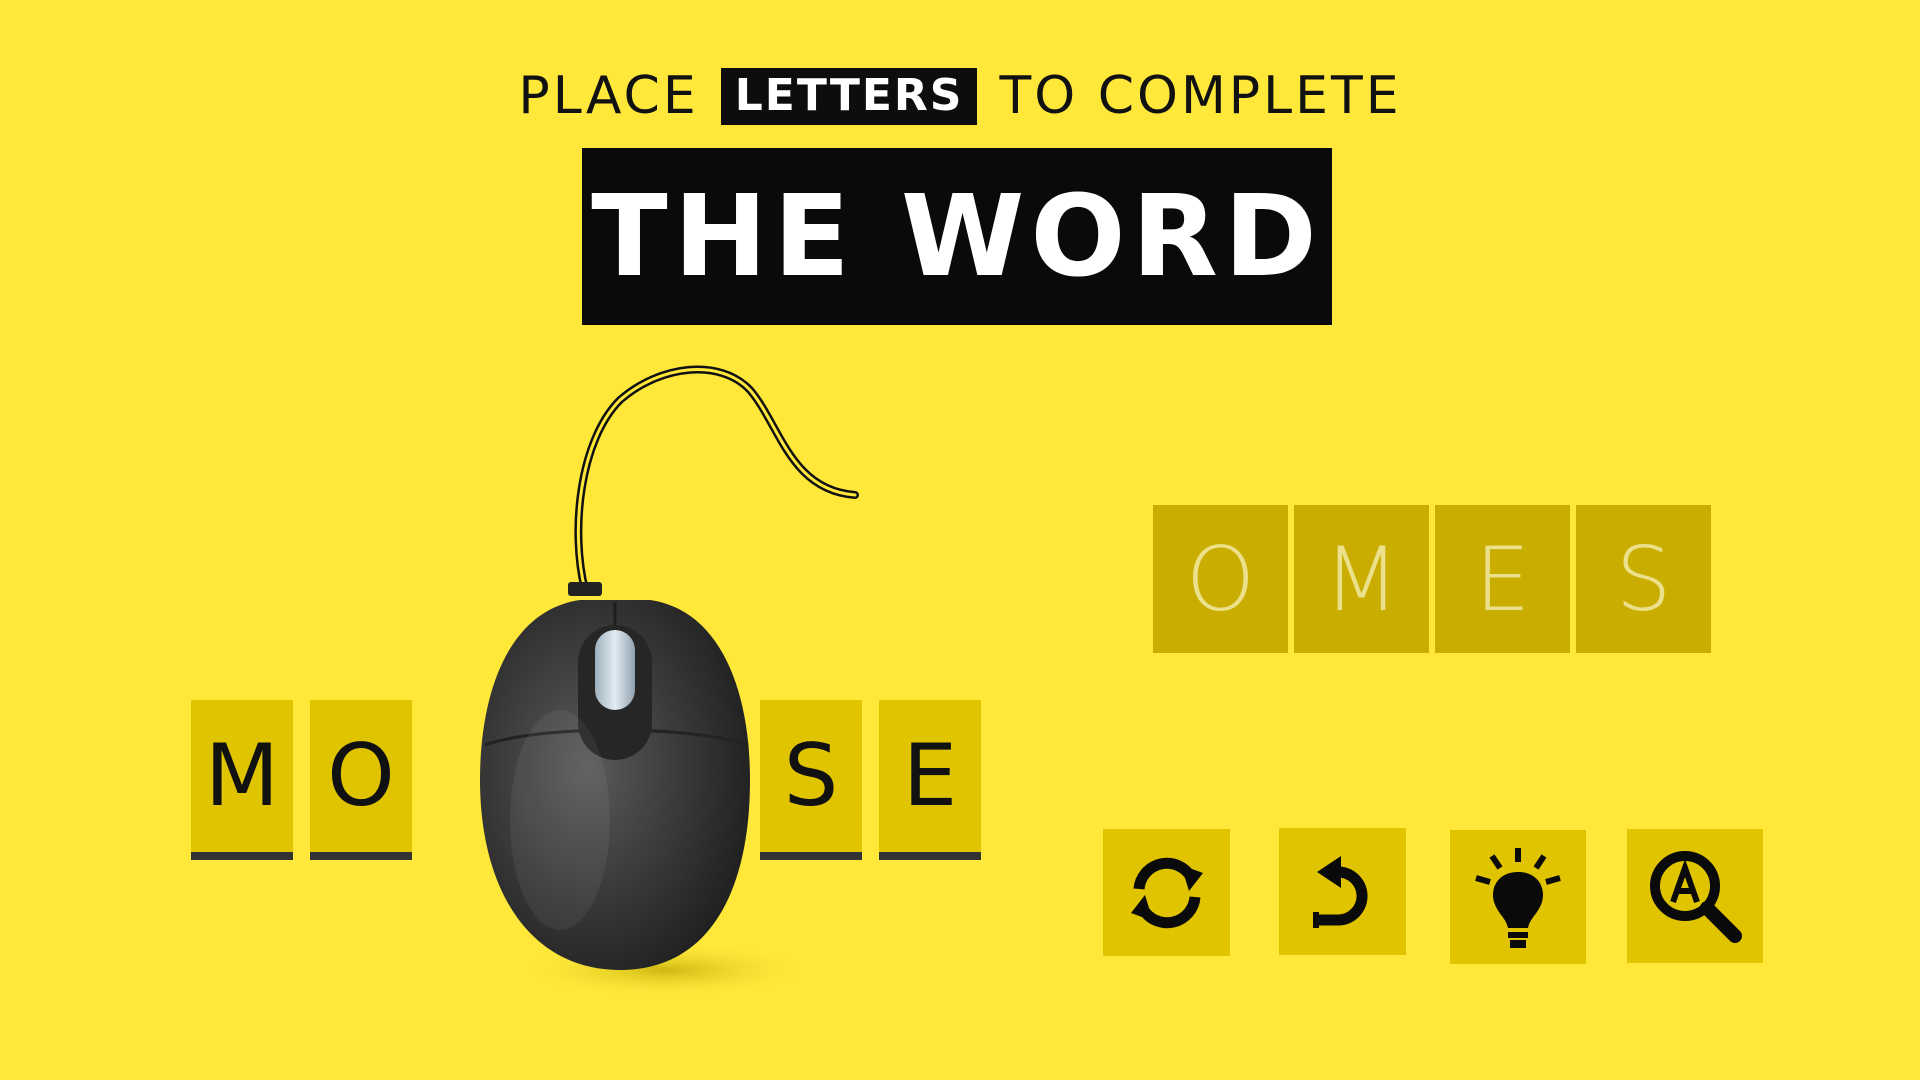 This screenshot has height=1080, width=1920. I want to click on answer-slot-2: O, so click(361, 780).